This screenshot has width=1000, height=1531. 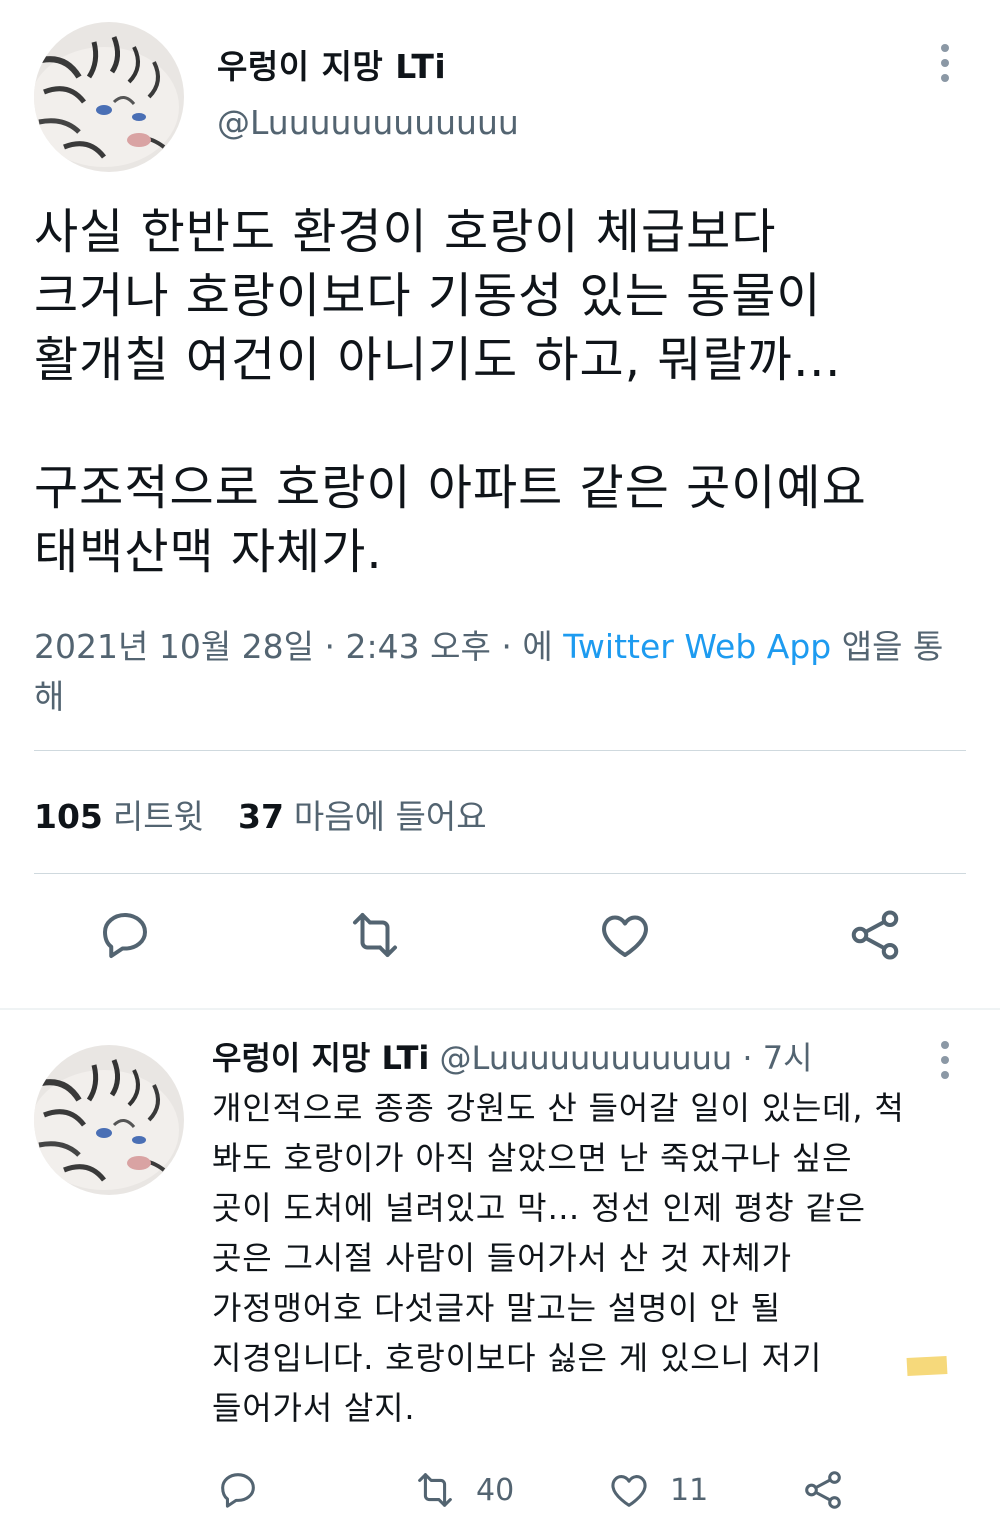 What do you see at coordinates (500, 1009) in the screenshot?
I see `section-divider` at bounding box center [500, 1009].